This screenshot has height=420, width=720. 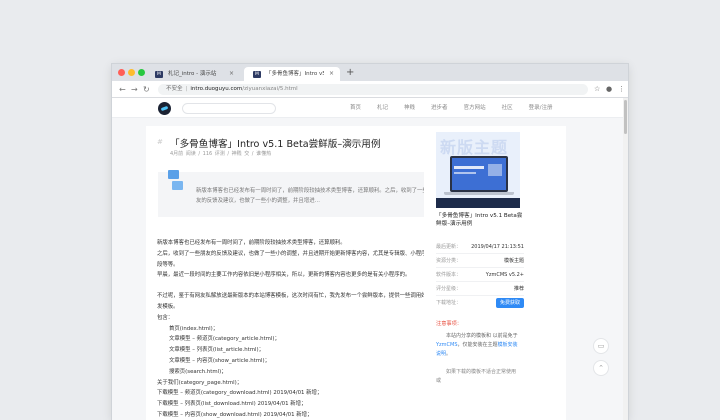 What do you see at coordinates (449, 247) in the screenshot?
I see `info-key: 最后更新：` at bounding box center [449, 247].